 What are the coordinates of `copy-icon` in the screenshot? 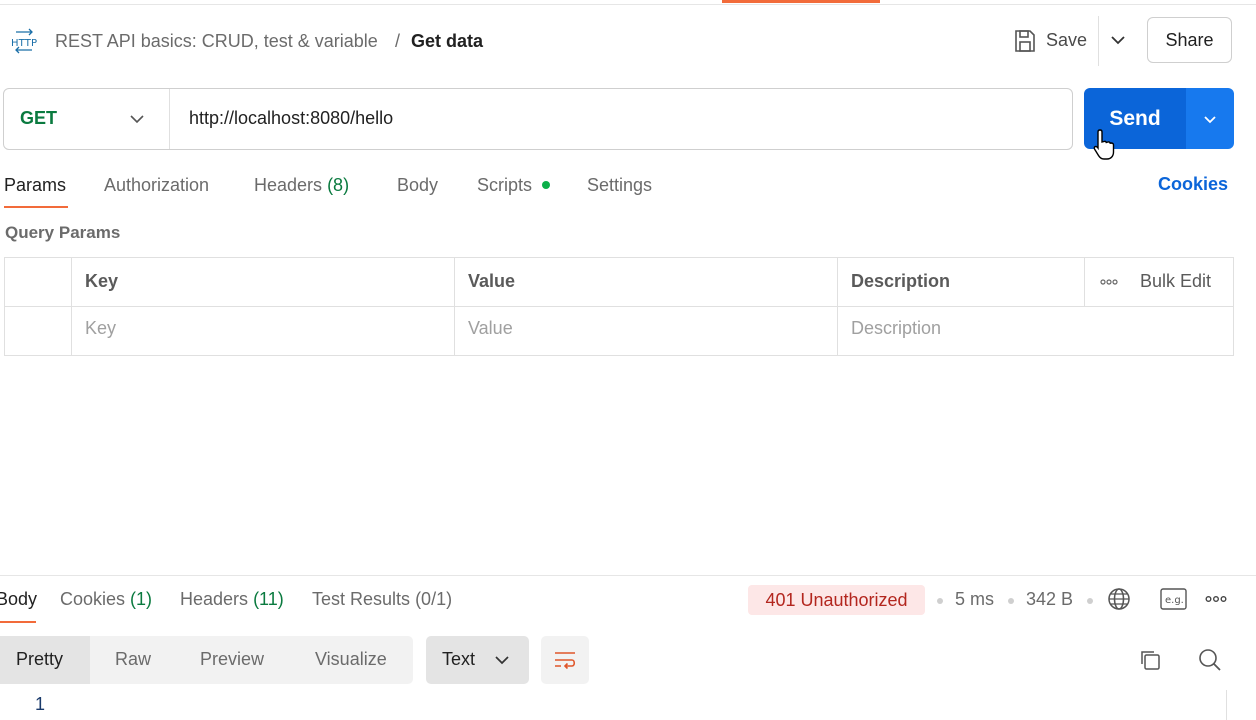 It's located at (1150, 660).